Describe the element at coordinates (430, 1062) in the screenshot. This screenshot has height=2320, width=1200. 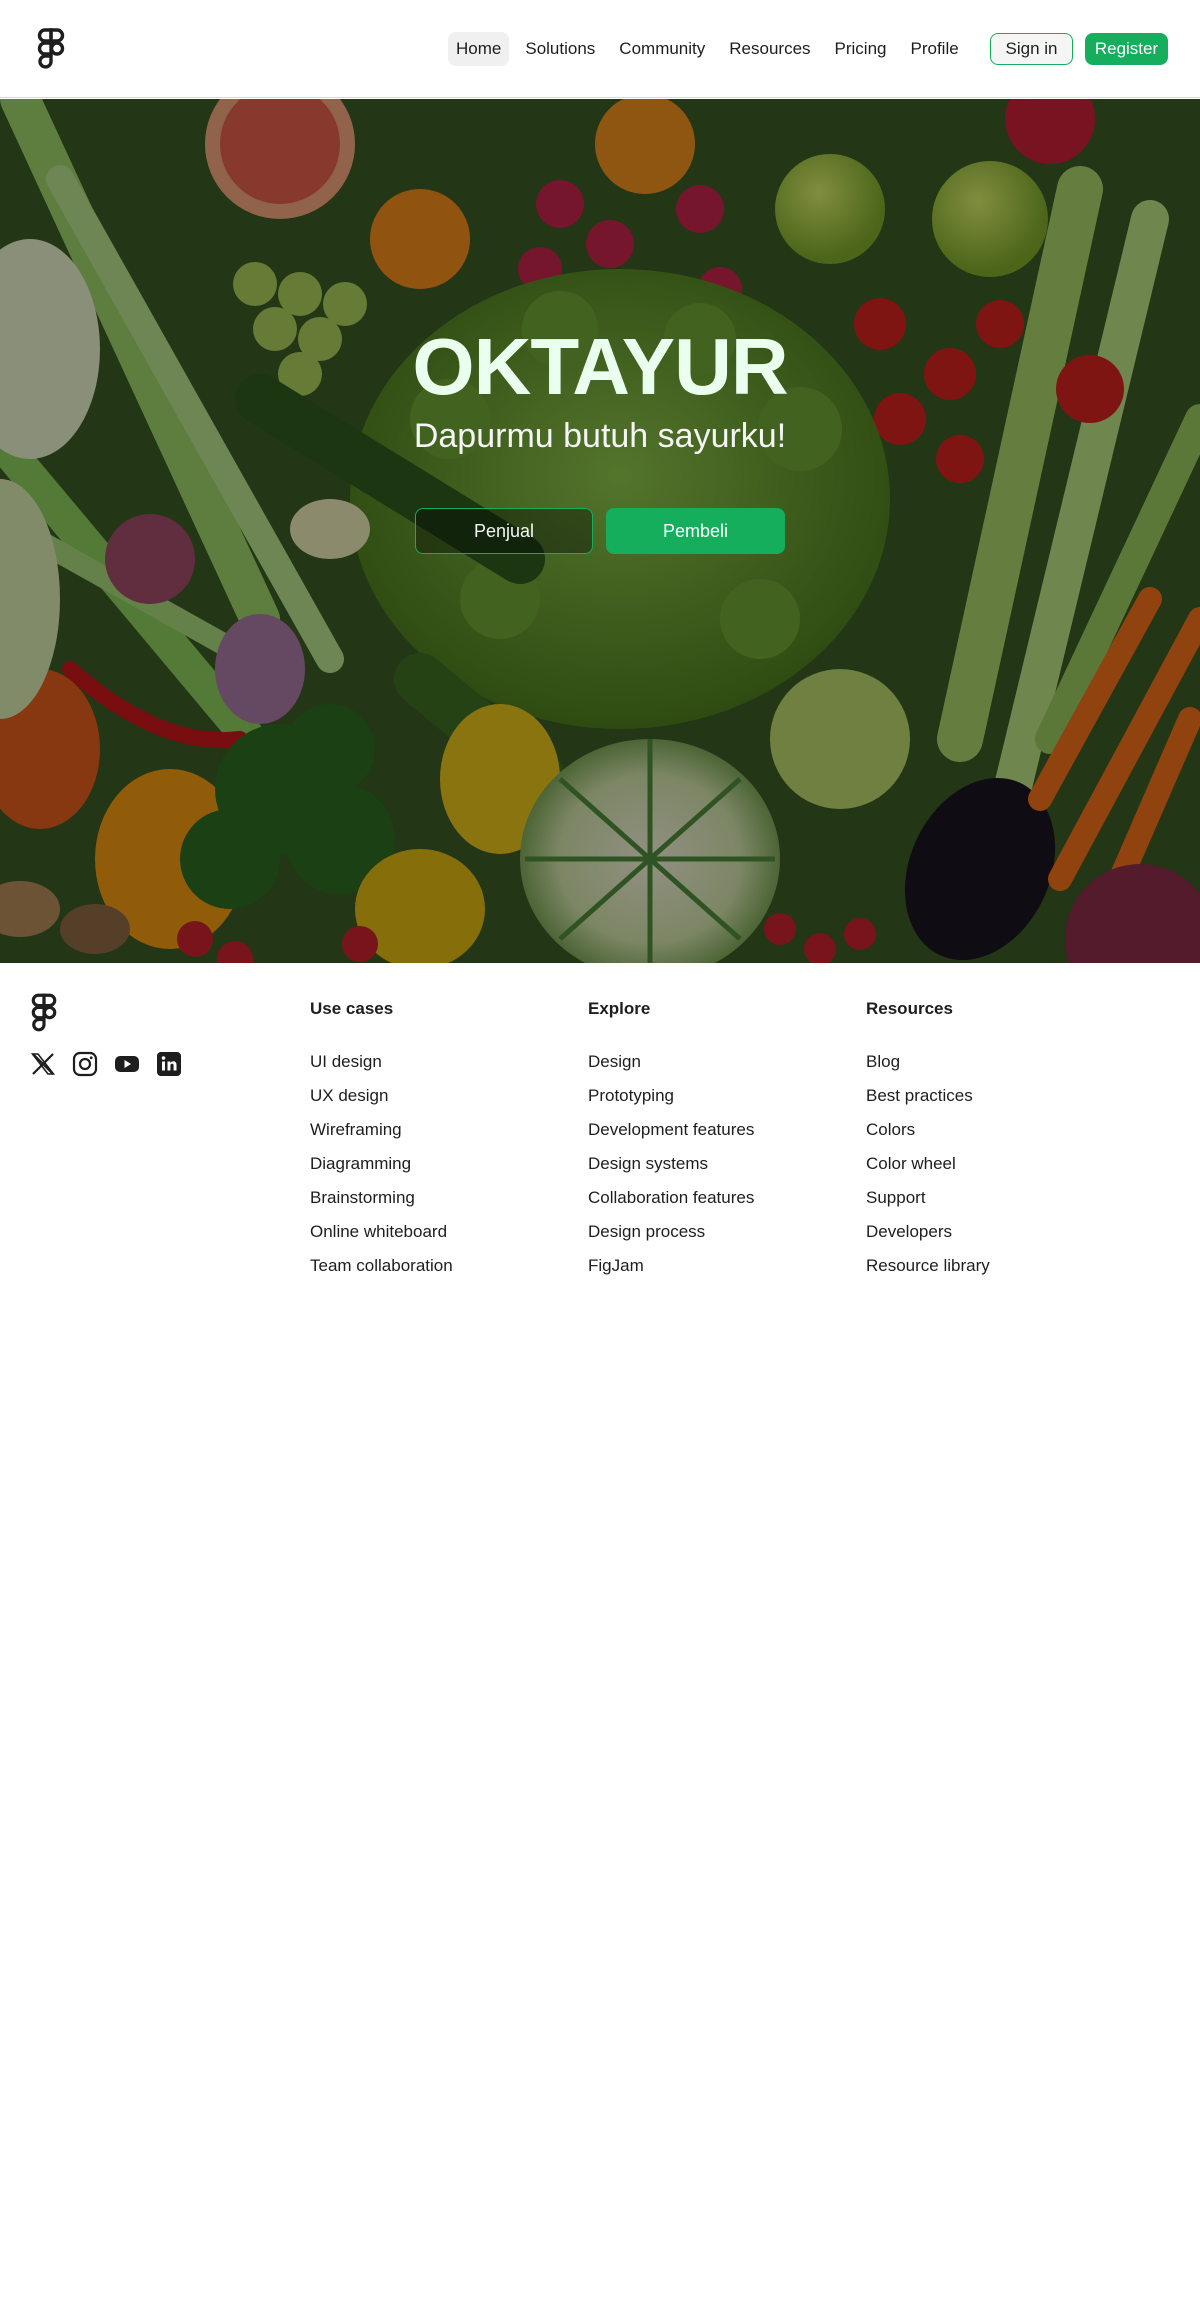
I see `footer-link: UI design` at that location.